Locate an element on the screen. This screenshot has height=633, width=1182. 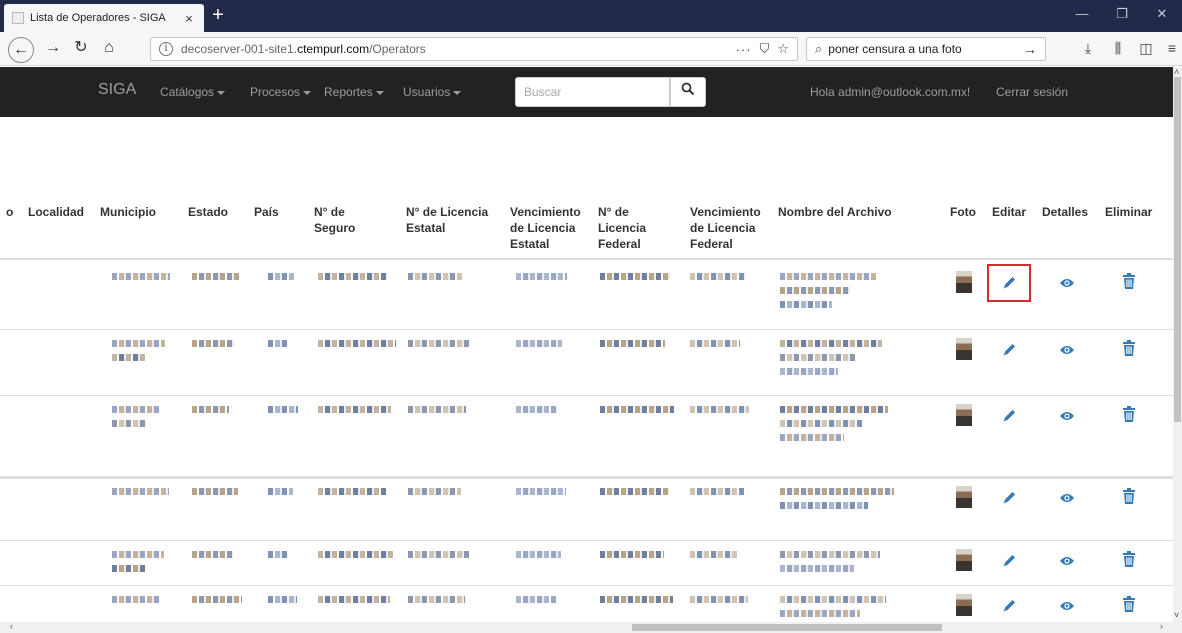
row-divider is located at coordinates (586, 585).